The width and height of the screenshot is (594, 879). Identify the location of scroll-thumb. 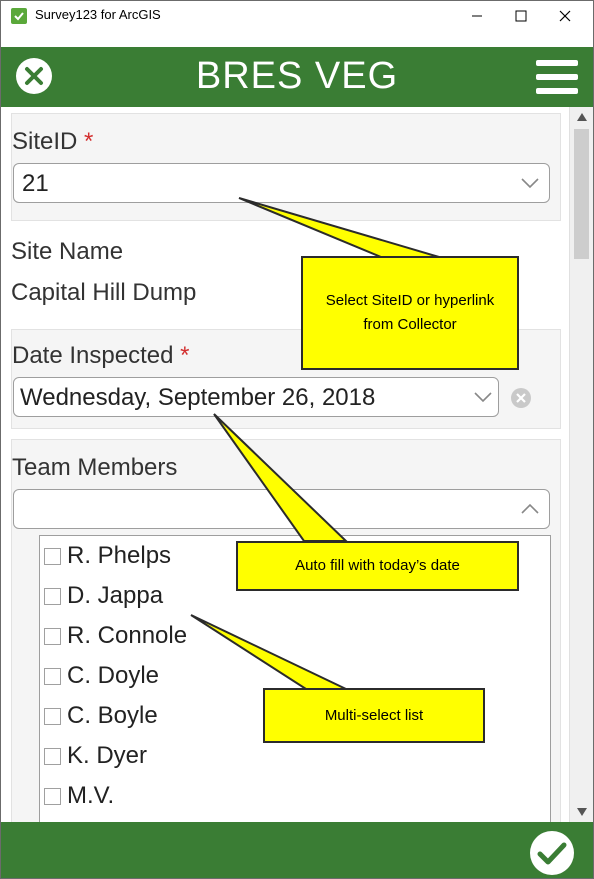
(581, 194).